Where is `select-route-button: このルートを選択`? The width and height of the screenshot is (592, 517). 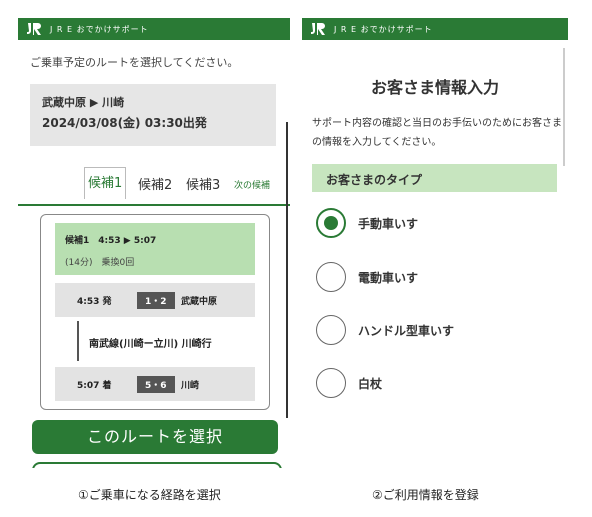
select-route-button: このルートを選択 is located at coordinates (155, 437).